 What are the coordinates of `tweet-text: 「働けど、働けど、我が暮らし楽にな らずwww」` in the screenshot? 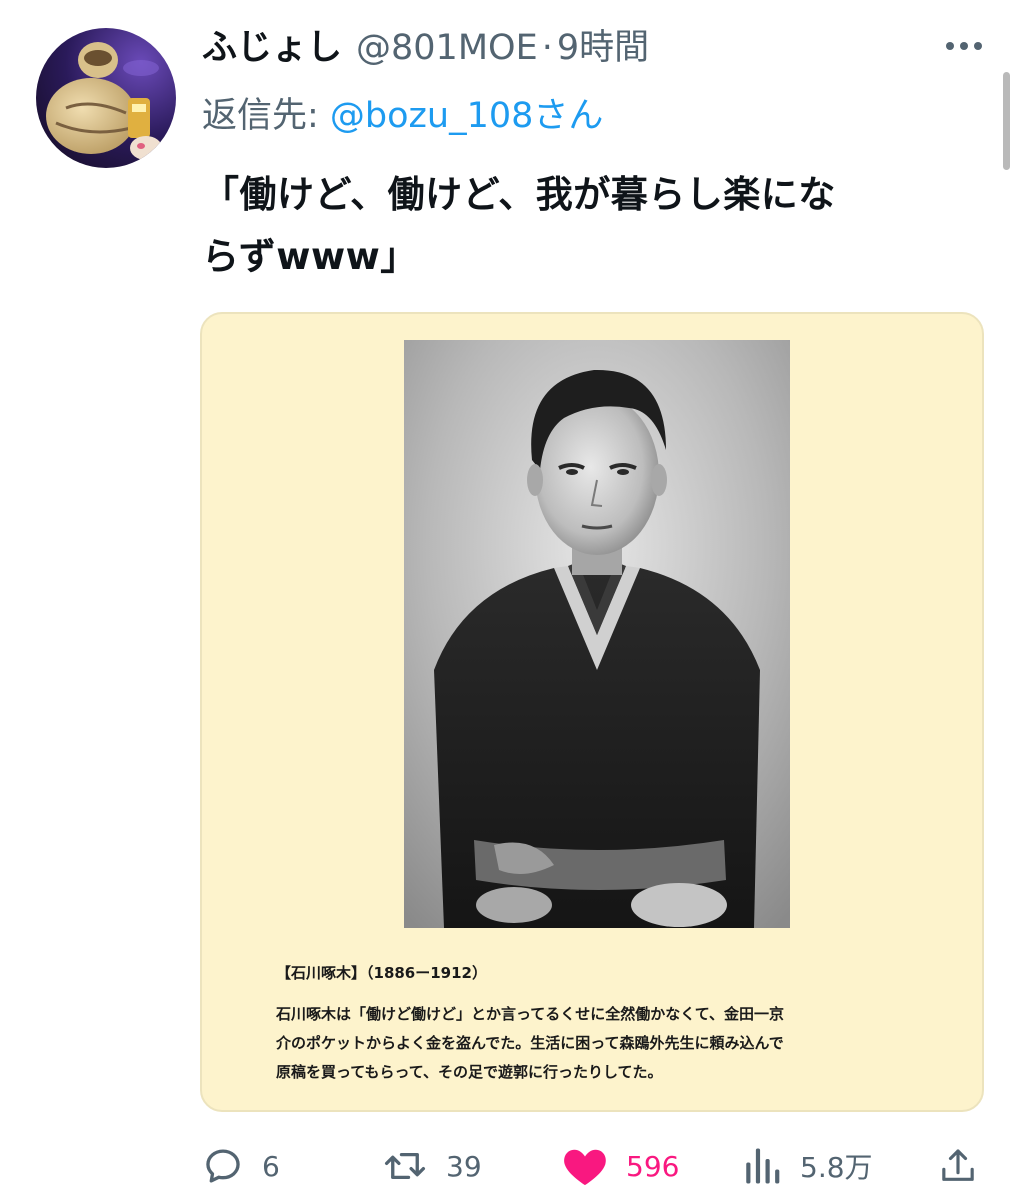 It's located at (597, 226).